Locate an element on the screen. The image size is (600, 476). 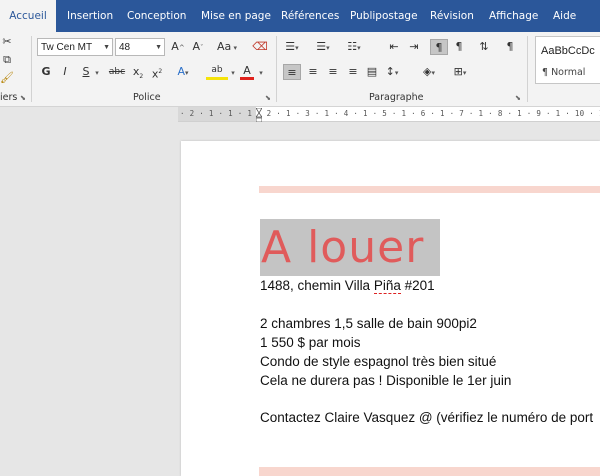
grow-font-icon: A^ is located at coordinates (178, 47).